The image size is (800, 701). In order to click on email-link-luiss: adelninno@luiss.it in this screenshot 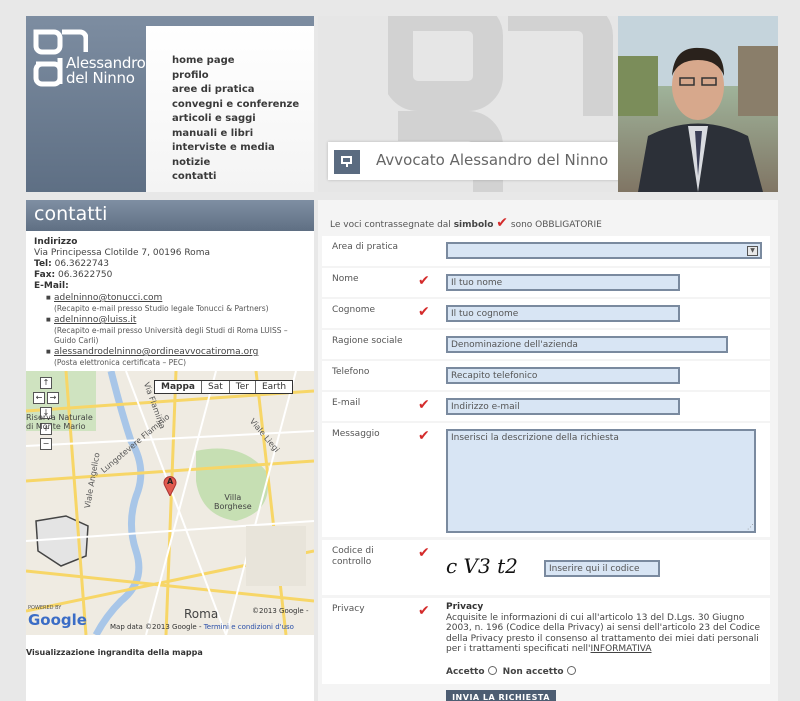, I will do `click(95, 320)`.